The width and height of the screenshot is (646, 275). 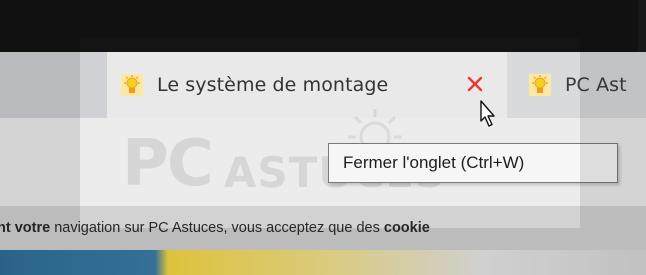 I want to click on tab-title: Le système de montage, so click(x=273, y=85).